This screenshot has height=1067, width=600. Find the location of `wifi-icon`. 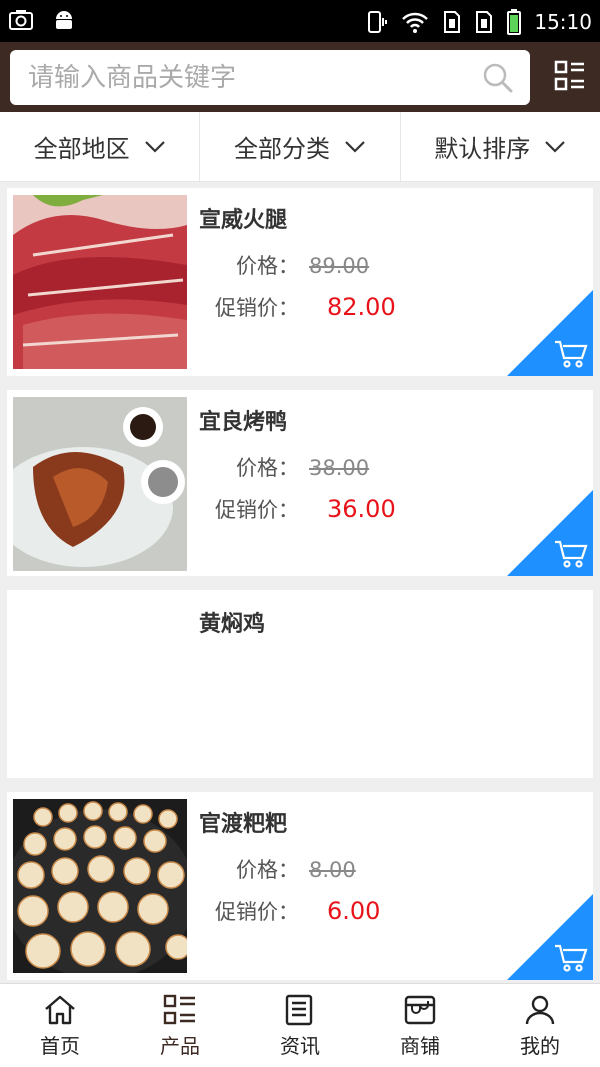

wifi-icon is located at coordinates (415, 22).